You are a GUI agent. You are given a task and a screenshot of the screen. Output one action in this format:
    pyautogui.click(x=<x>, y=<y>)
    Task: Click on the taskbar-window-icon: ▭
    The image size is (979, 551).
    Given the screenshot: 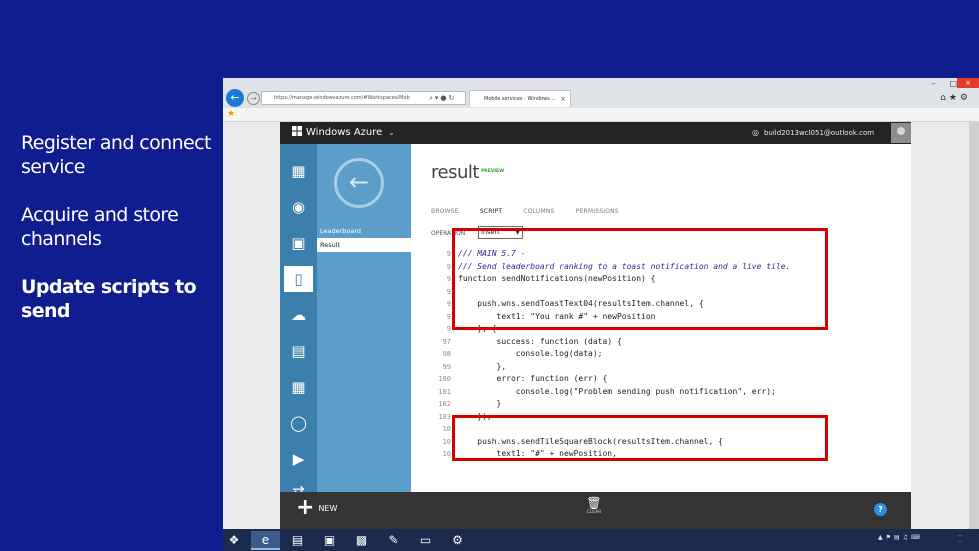 What is the action you would take?
    pyautogui.click(x=425, y=540)
    